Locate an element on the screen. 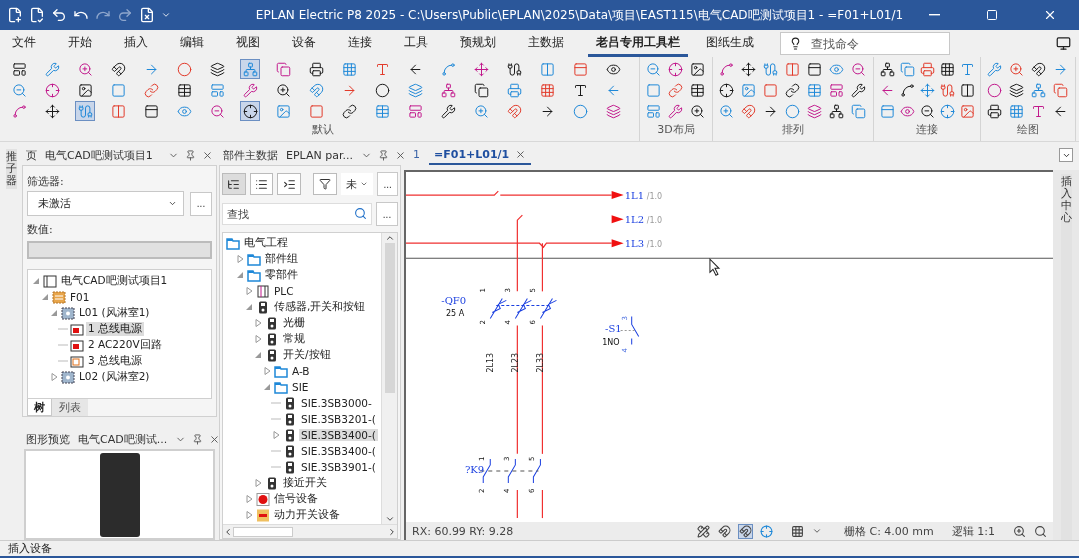 Image resolution: width=1079 pixels, height=558 pixels. potential-label: 1L1 is located at coordinates (634, 196).